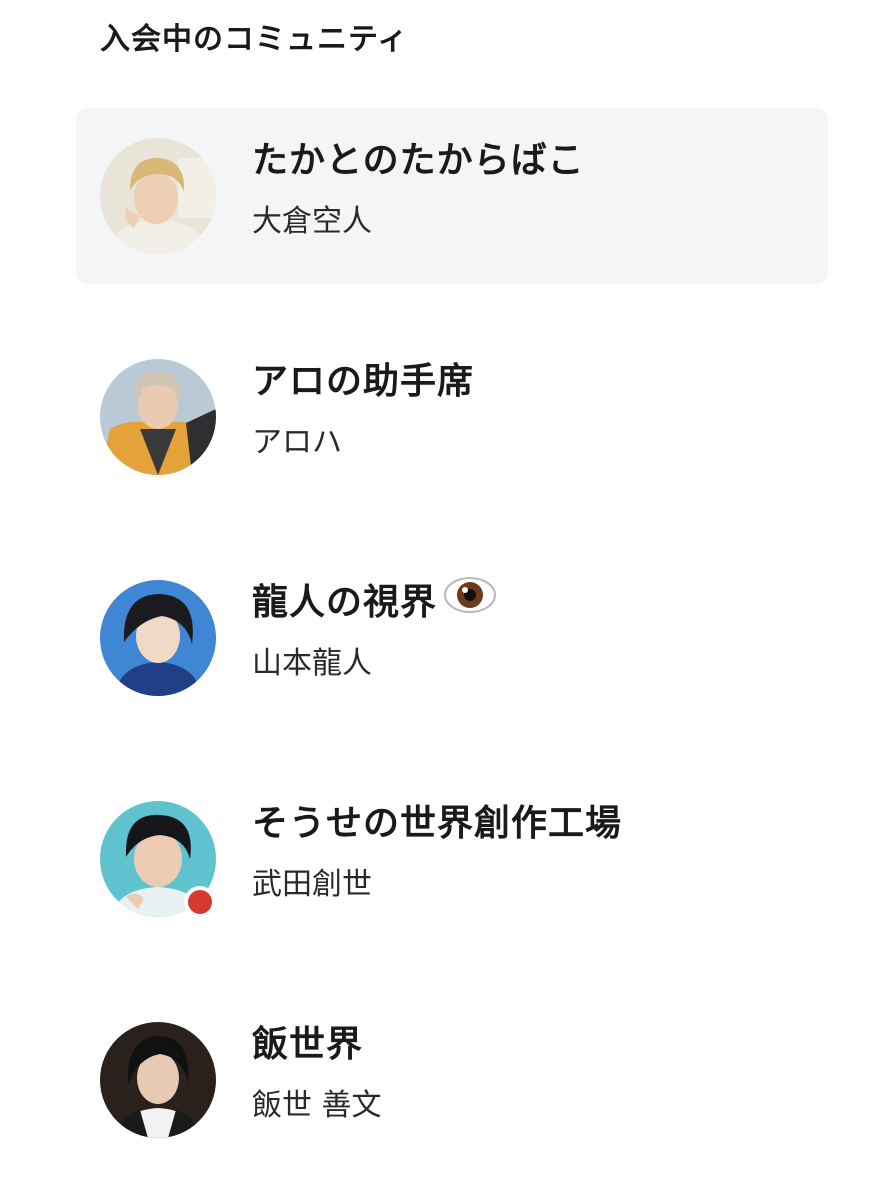 The height and width of the screenshot is (1200, 887). I want to click on owner-name: 山本龍人, so click(312, 663).